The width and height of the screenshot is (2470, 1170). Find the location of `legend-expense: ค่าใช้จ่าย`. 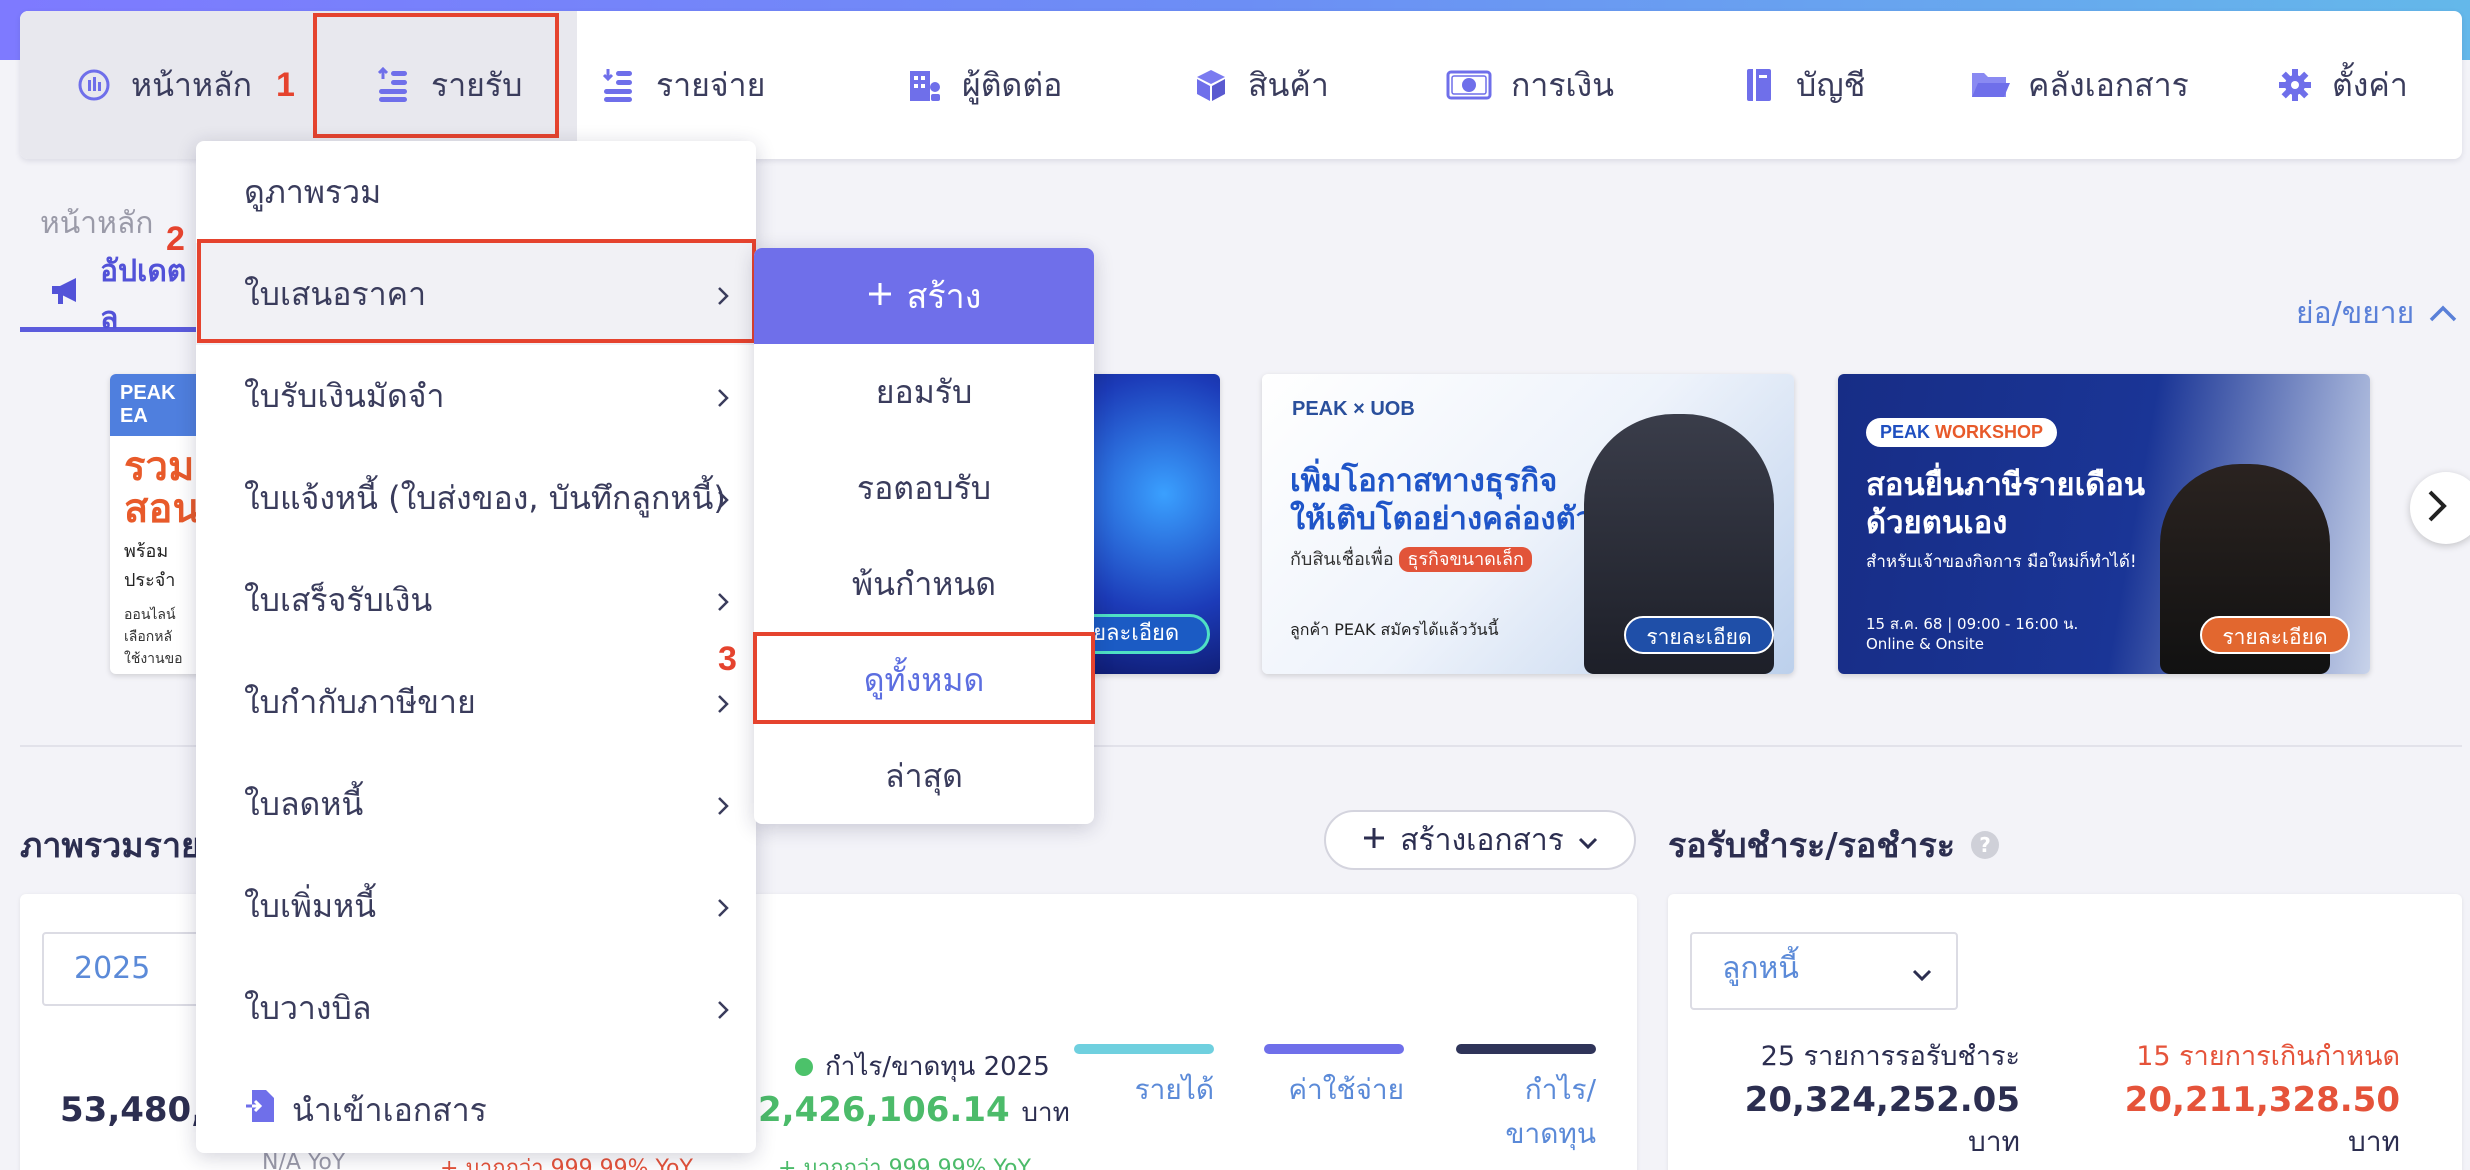

legend-expense: ค่าใช้จ่าย is located at coordinates (1334, 1078).